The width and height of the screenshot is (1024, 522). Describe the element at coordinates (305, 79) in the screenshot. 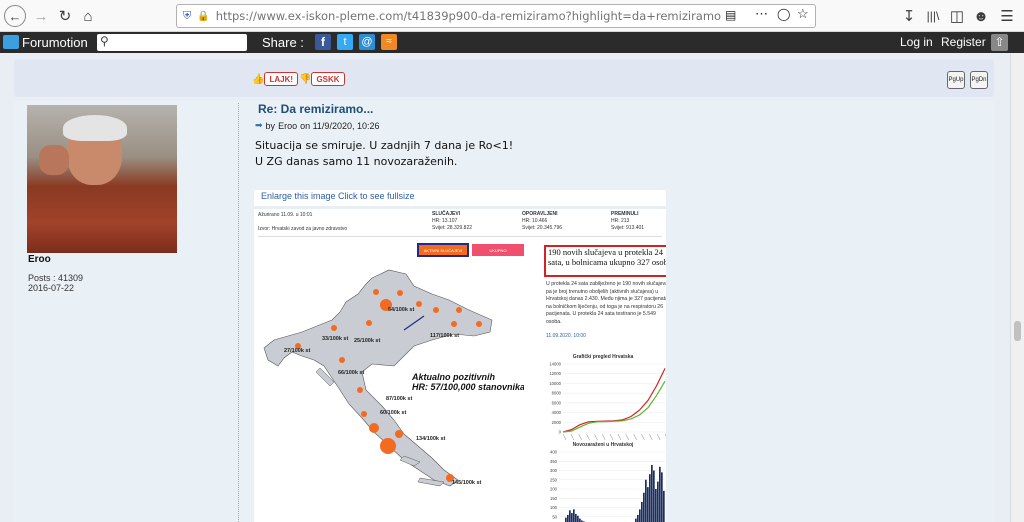

I see `thumbs-down-icon: 👎` at that location.